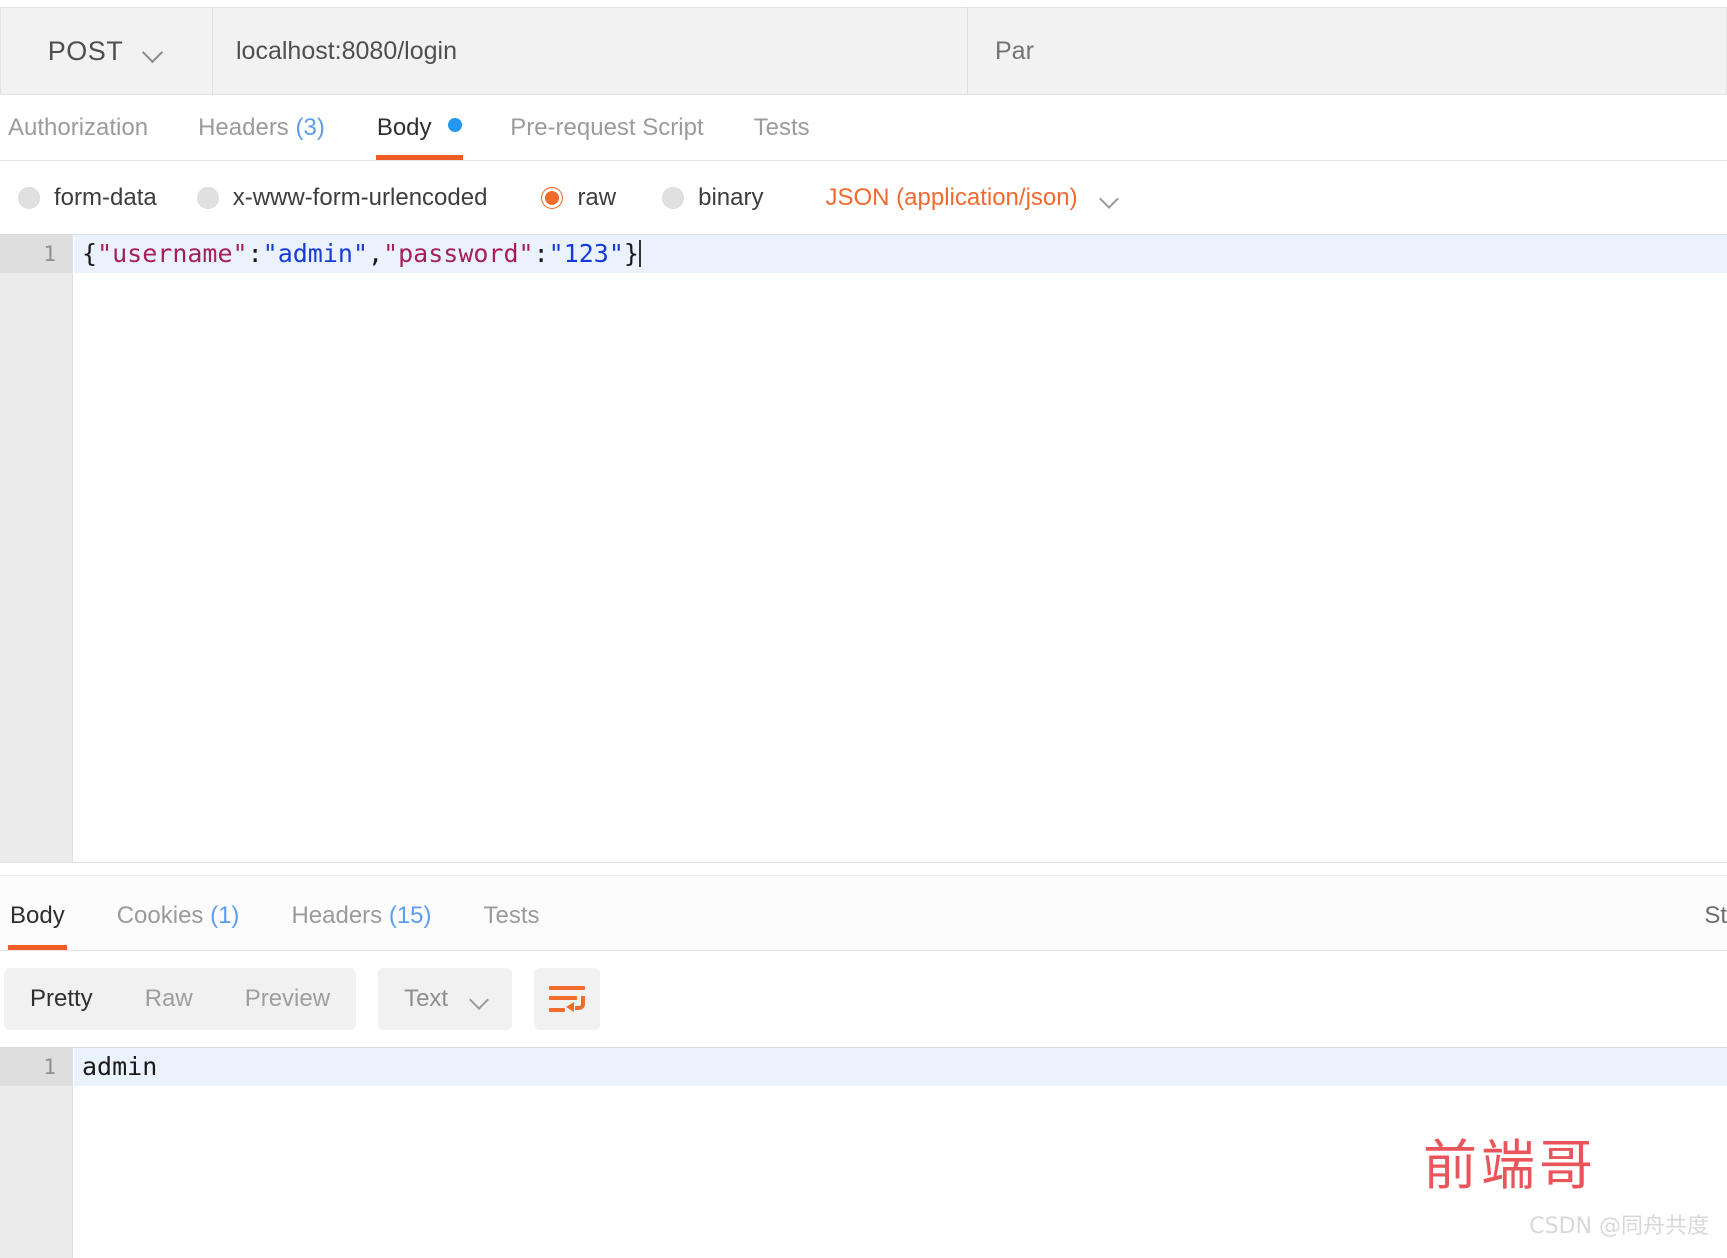 This screenshot has width=1727, height=1258. Describe the element at coordinates (900, 254) in the screenshot. I see `request-editor-line-1: {"username":"admin","password":"123"}` at that location.